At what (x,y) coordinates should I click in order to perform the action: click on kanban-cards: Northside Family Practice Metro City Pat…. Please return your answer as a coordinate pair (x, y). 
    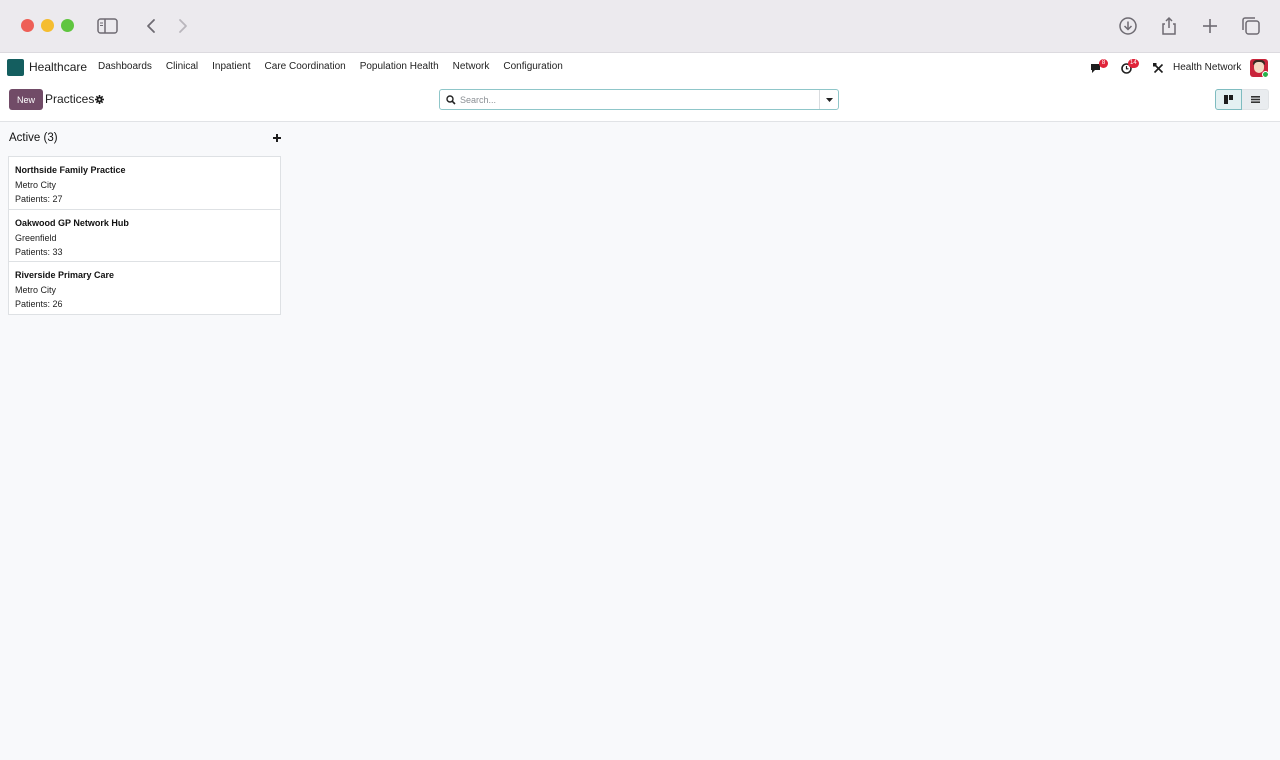
    Looking at the image, I should click on (144, 235).